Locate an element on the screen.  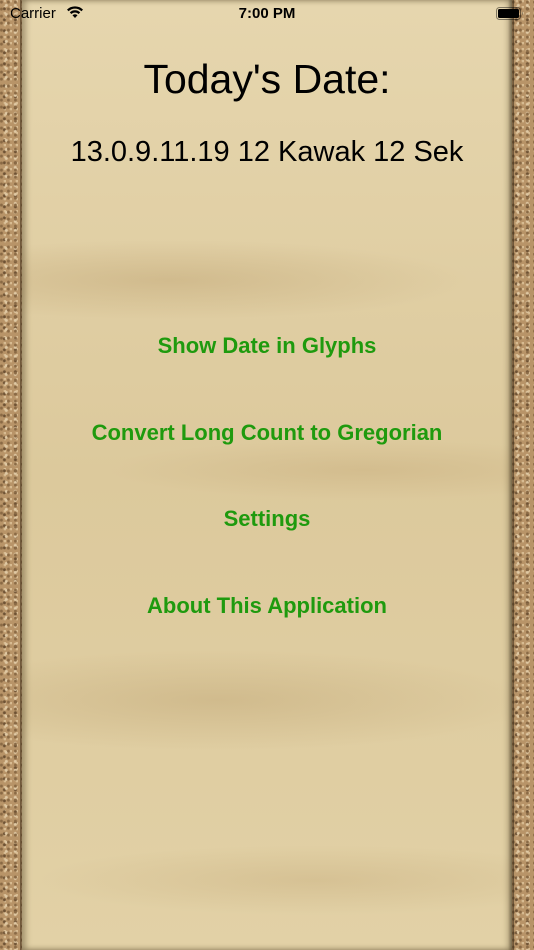
convert-long-count-button: Convert Long Count to Gregorian is located at coordinates (267, 433).